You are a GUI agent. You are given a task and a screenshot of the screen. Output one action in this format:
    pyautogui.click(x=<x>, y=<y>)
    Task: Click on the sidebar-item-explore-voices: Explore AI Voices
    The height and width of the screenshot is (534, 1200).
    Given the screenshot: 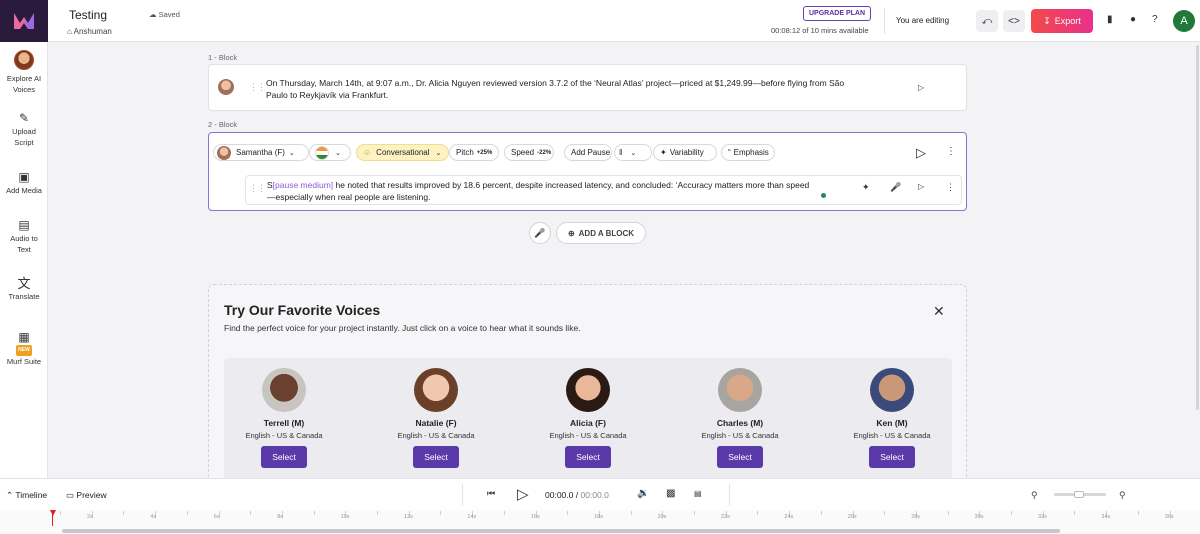 What is the action you would take?
    pyautogui.click(x=24, y=72)
    